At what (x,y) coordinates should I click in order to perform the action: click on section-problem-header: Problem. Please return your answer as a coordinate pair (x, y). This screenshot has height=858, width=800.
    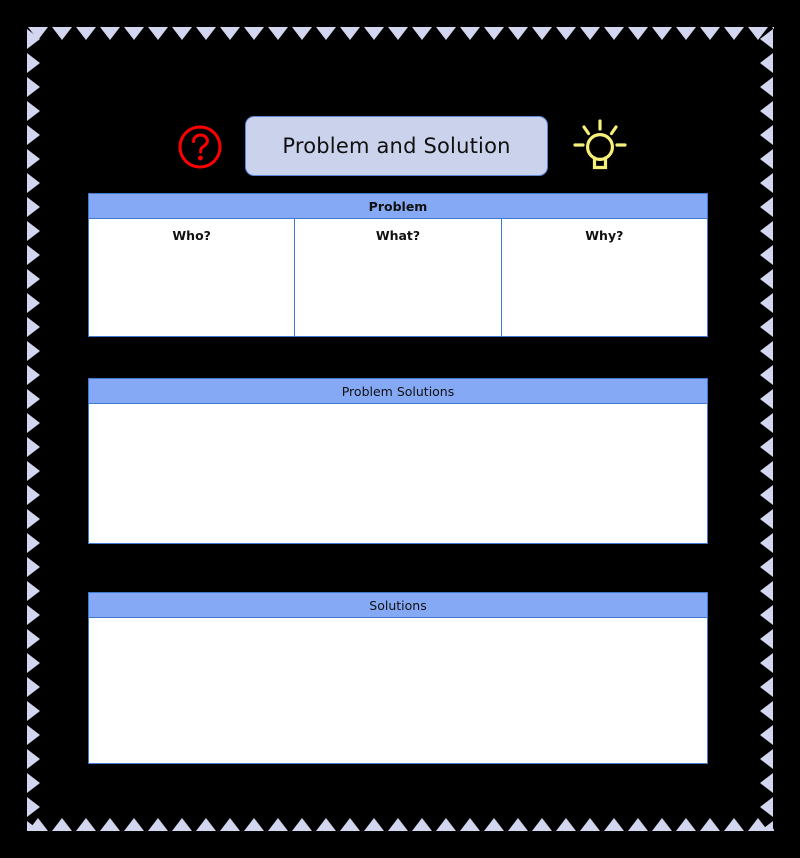
    Looking at the image, I should click on (398, 206).